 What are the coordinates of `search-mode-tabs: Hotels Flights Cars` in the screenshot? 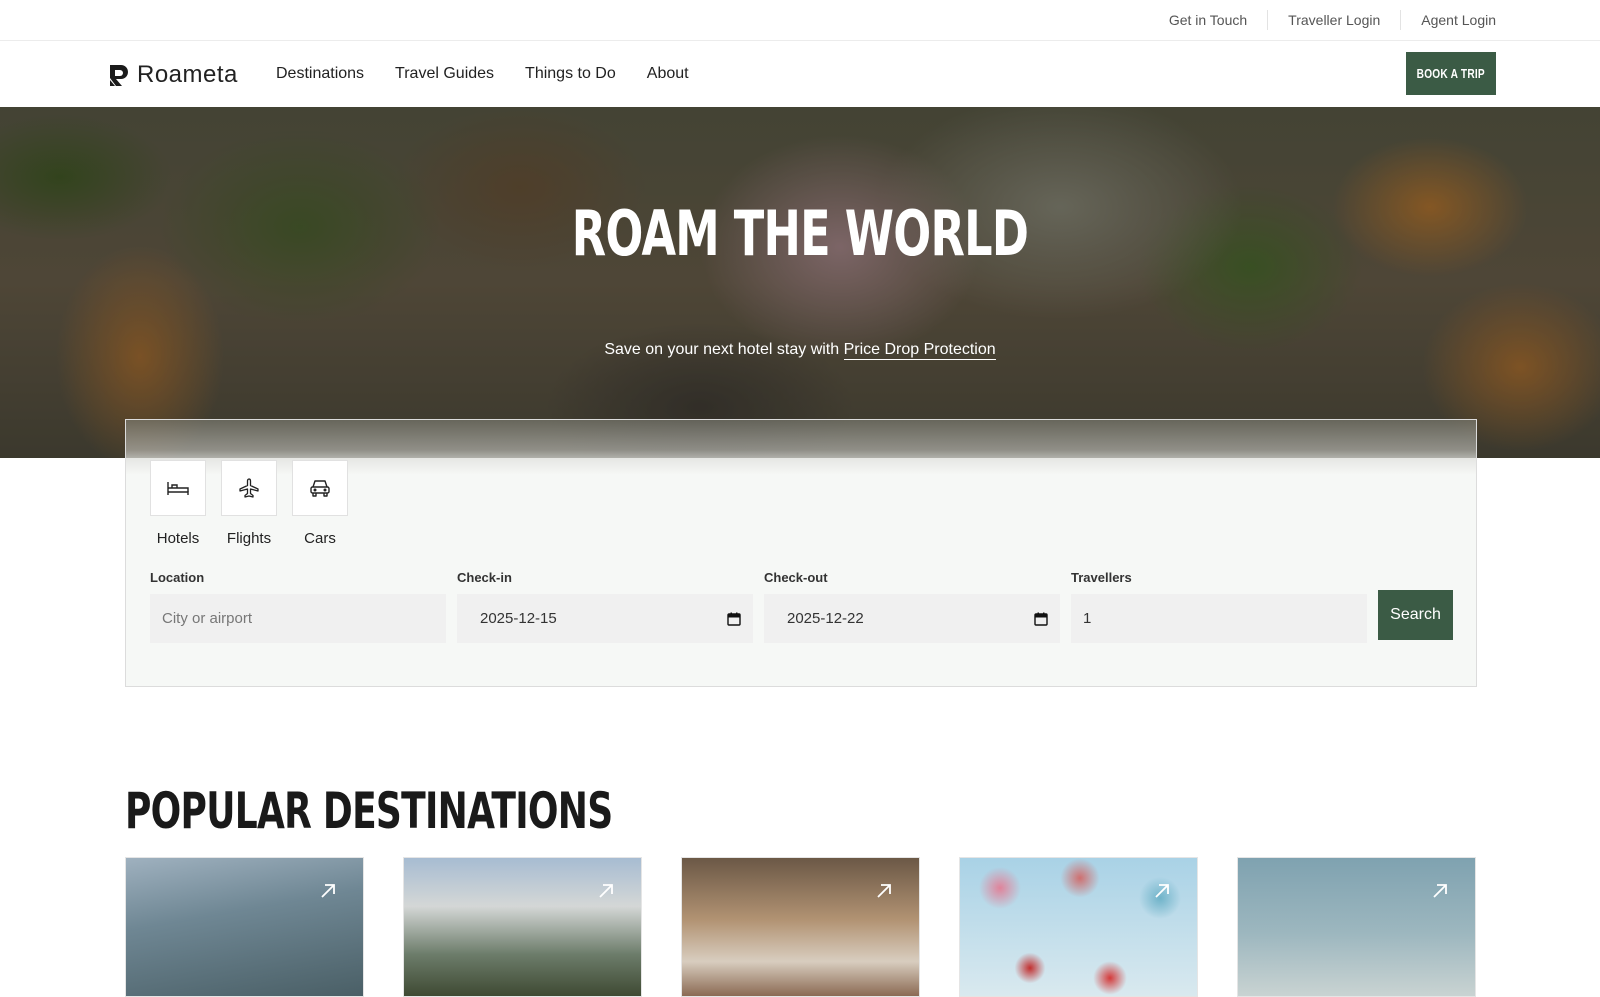 It's located at (256, 503).